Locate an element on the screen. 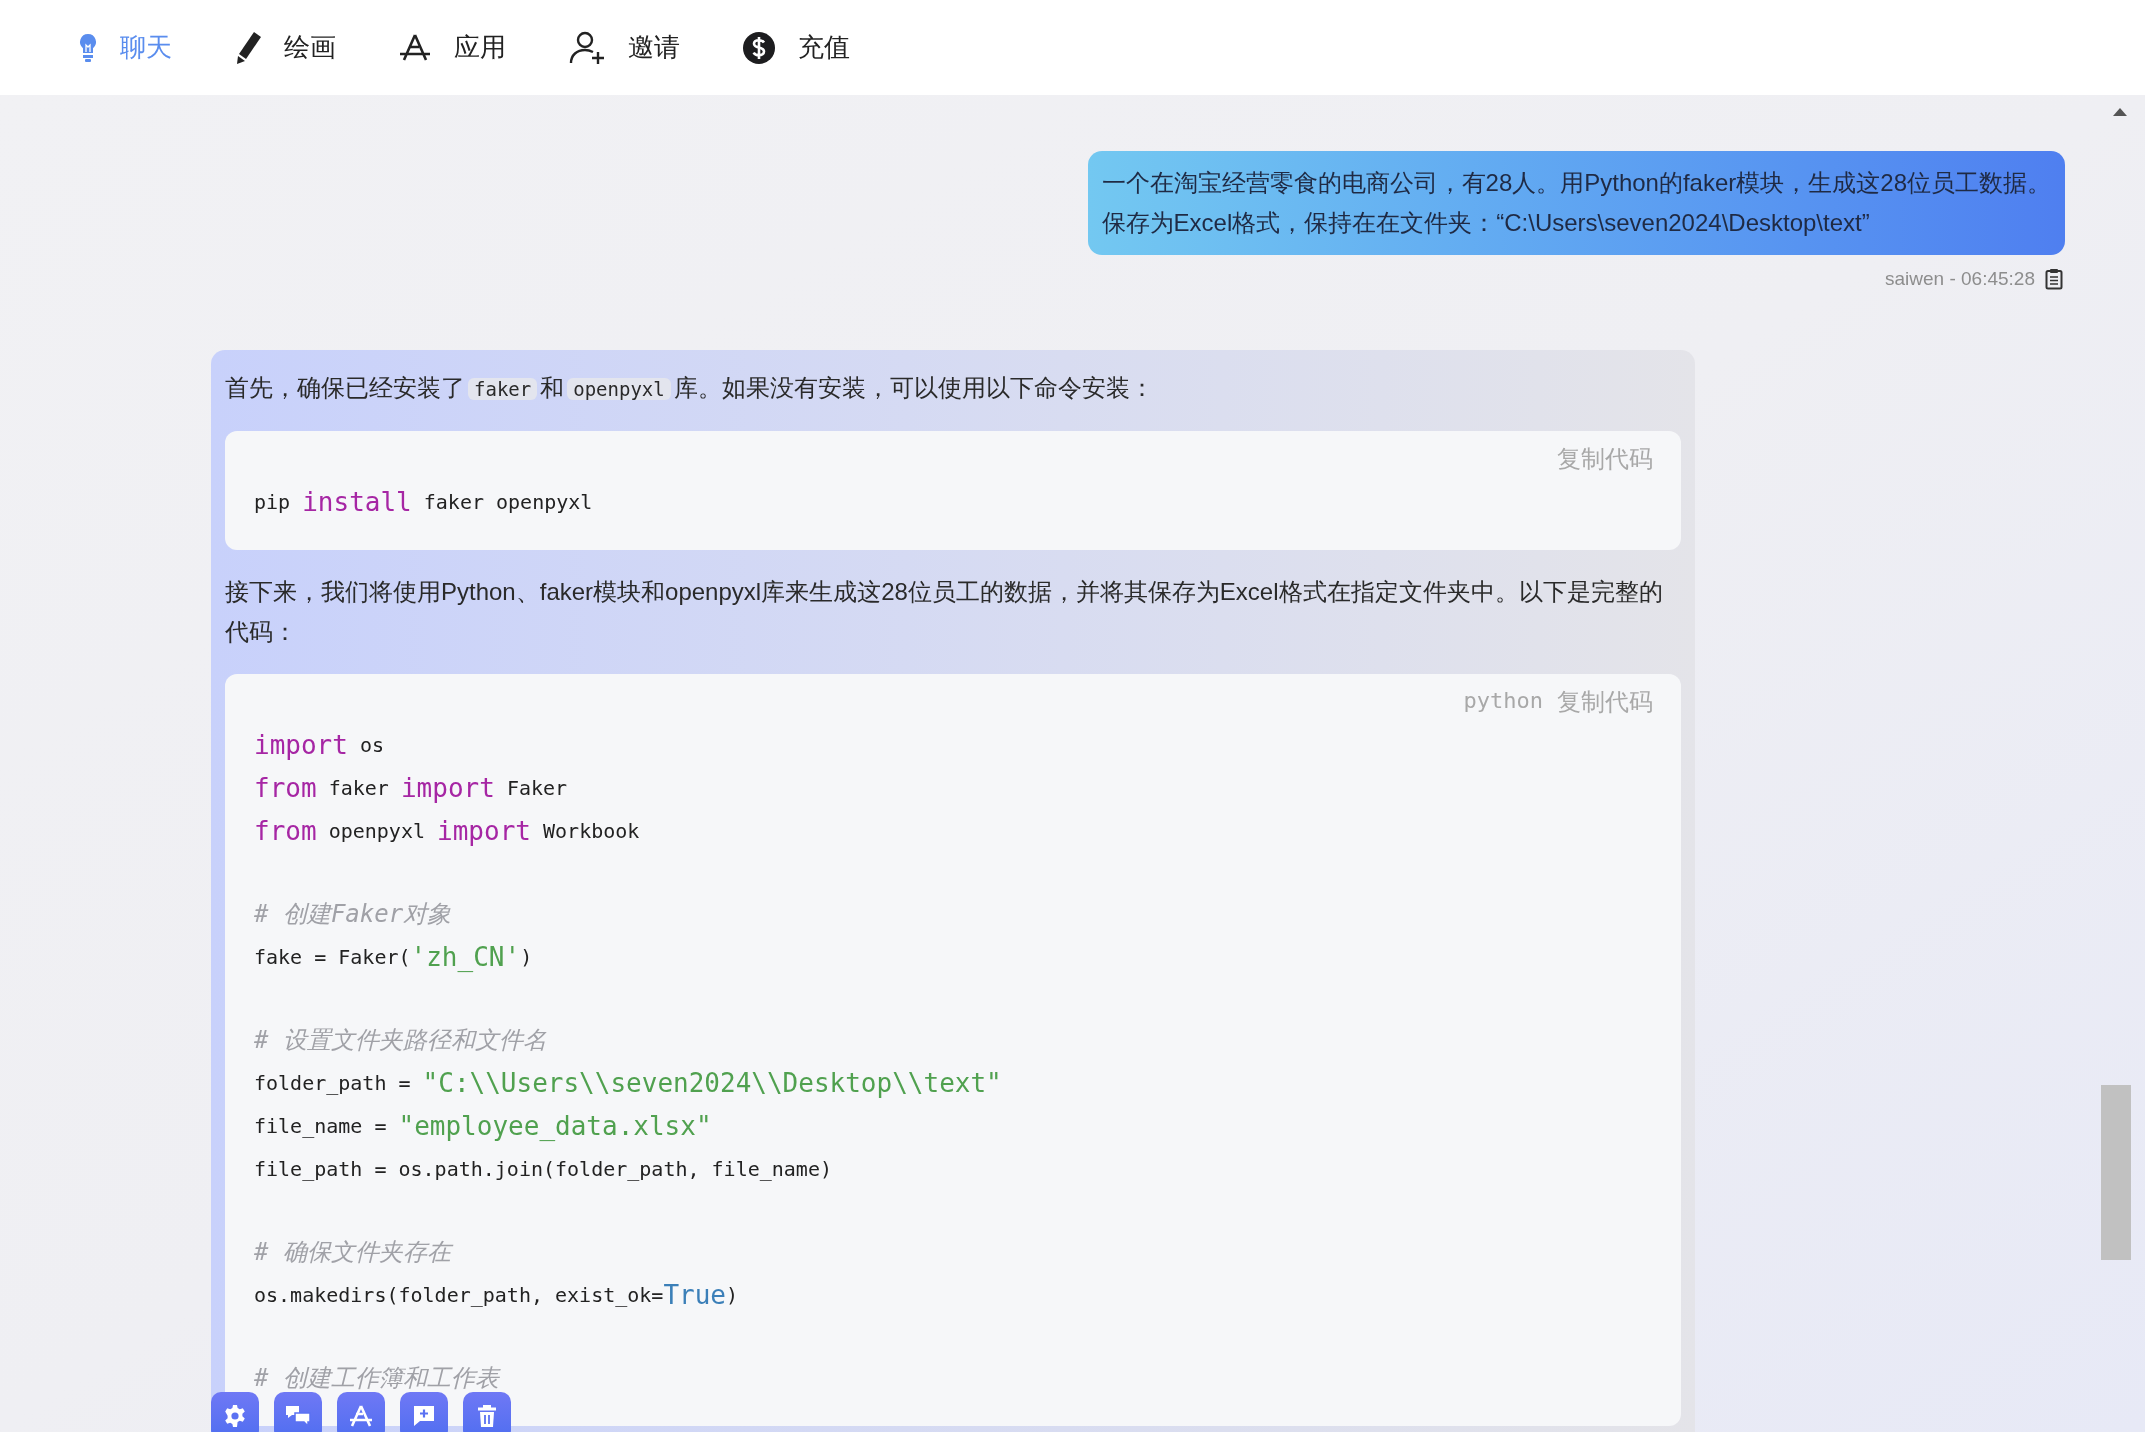  clipboard-icon is located at coordinates (2054, 279).